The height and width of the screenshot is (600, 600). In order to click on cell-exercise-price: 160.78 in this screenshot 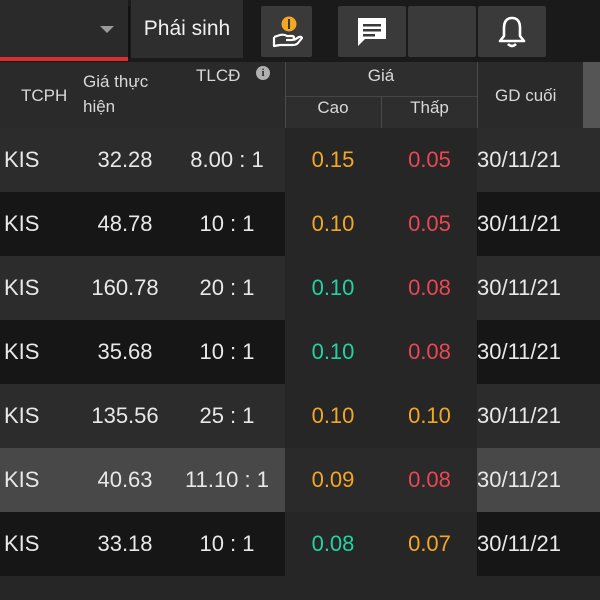, I will do `click(125, 287)`.